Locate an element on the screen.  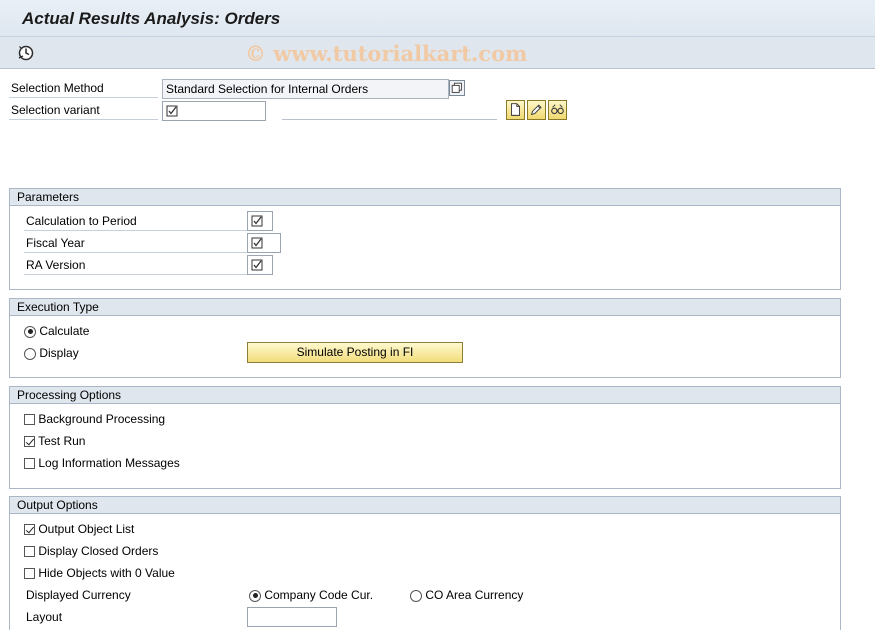
title-bar: Actual Results Analysis: Orders is located at coordinates (437, 18).